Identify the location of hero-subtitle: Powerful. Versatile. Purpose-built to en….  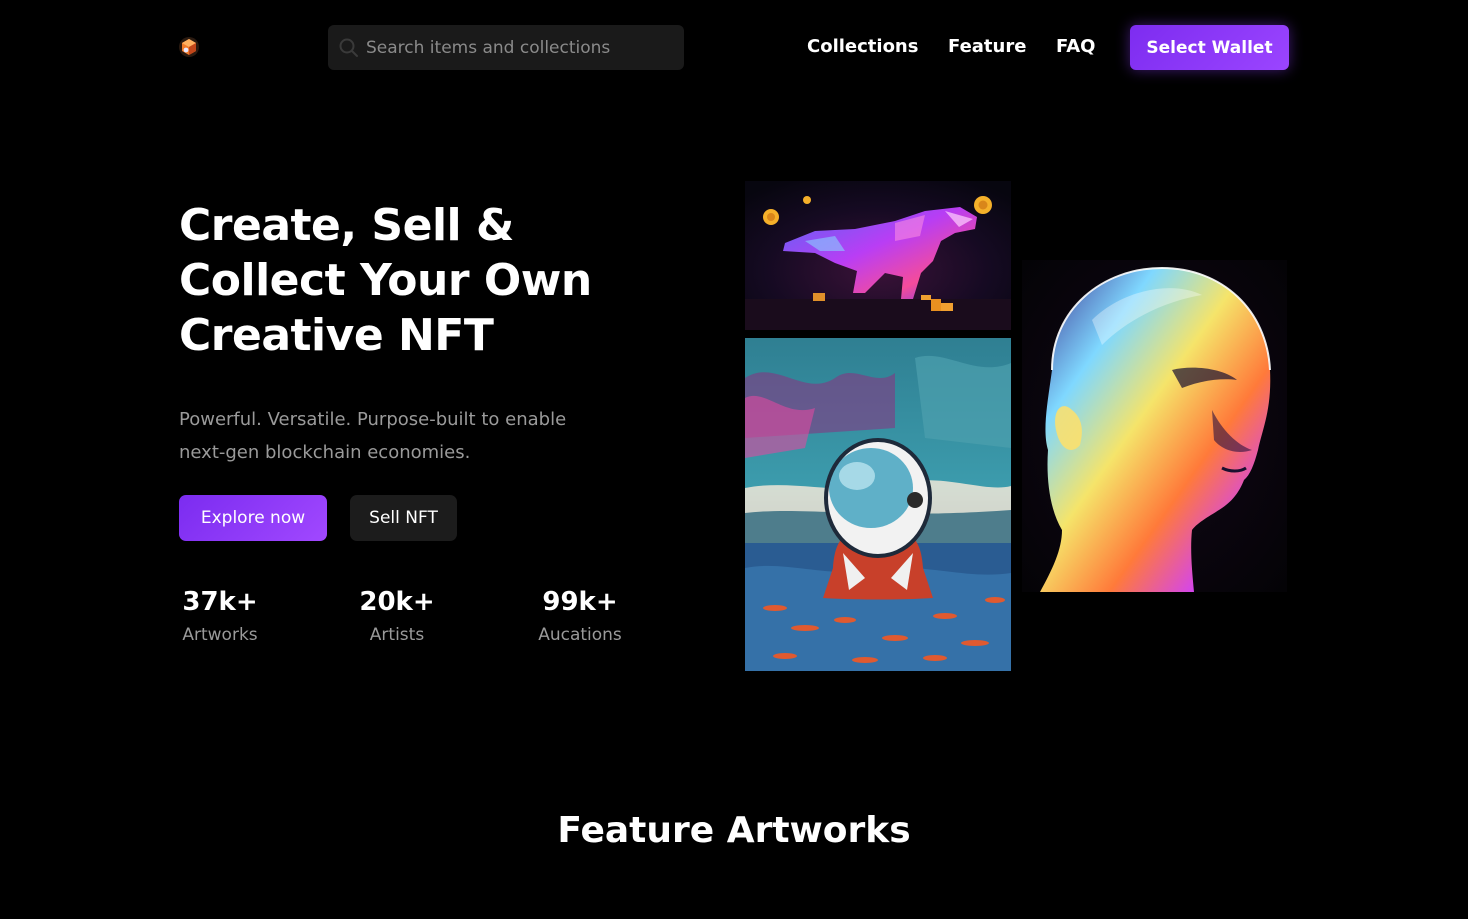
(414, 436).